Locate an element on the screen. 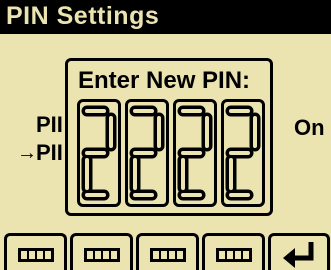 The image size is (331, 270). pin-digit-3: 2 is located at coordinates (195, 153).